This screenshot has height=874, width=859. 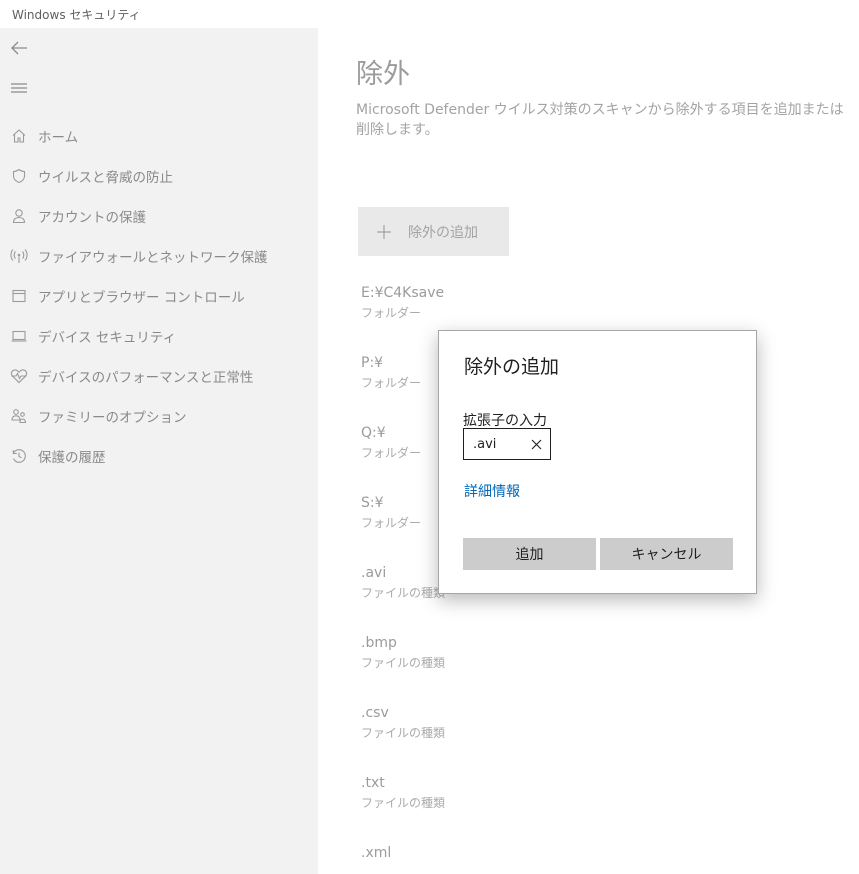 What do you see at coordinates (19, 336) in the screenshot?
I see `laptop-icon` at bounding box center [19, 336].